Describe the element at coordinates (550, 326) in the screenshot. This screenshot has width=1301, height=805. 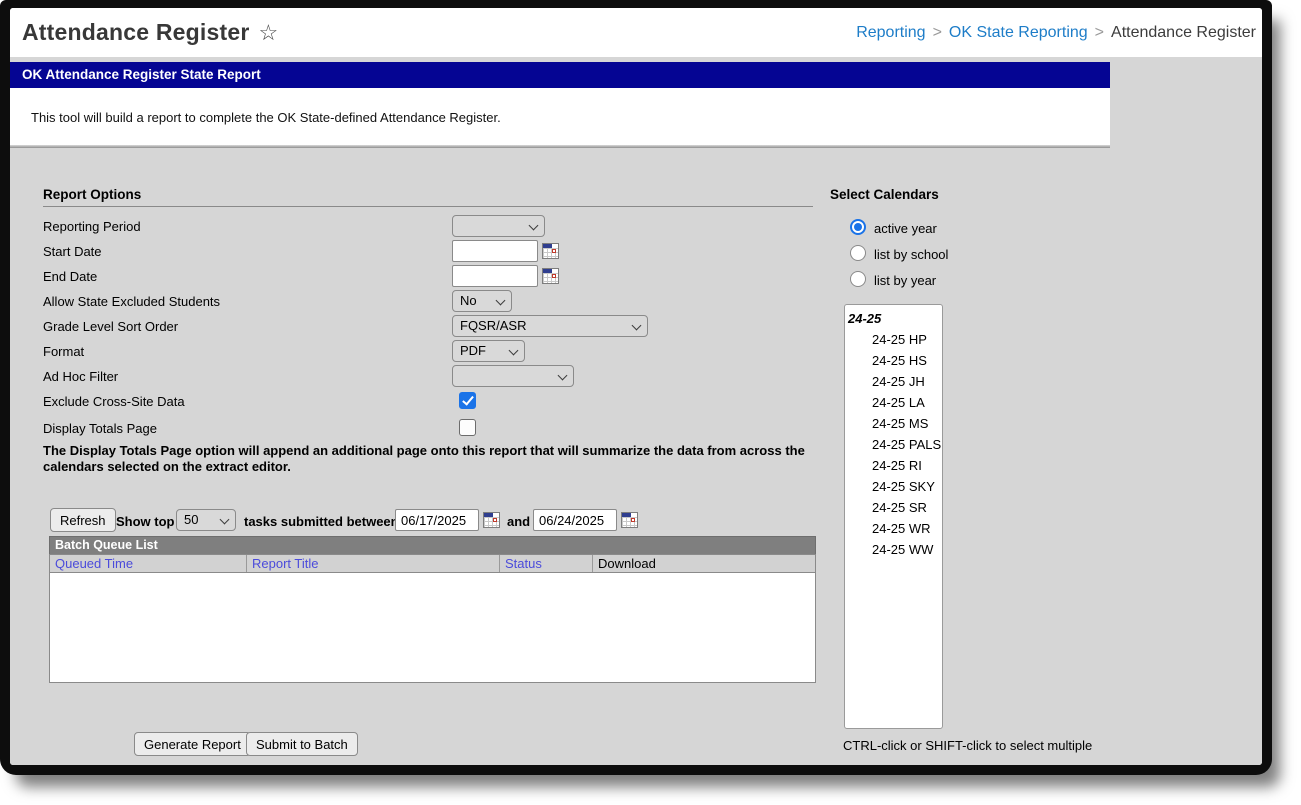
I see `grade-level-sort-select: FQSR/ASR` at that location.